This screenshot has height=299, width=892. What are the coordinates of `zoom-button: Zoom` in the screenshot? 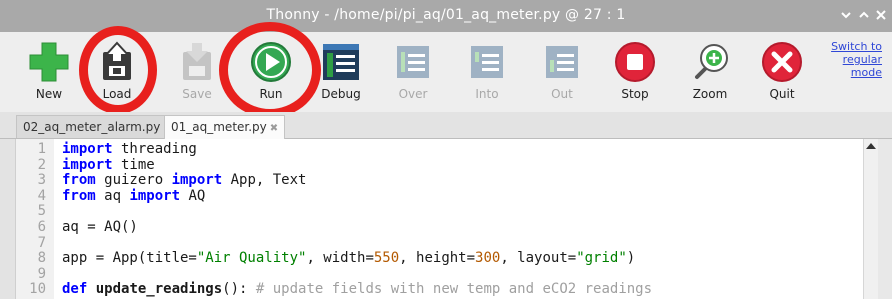 It's located at (710, 70).